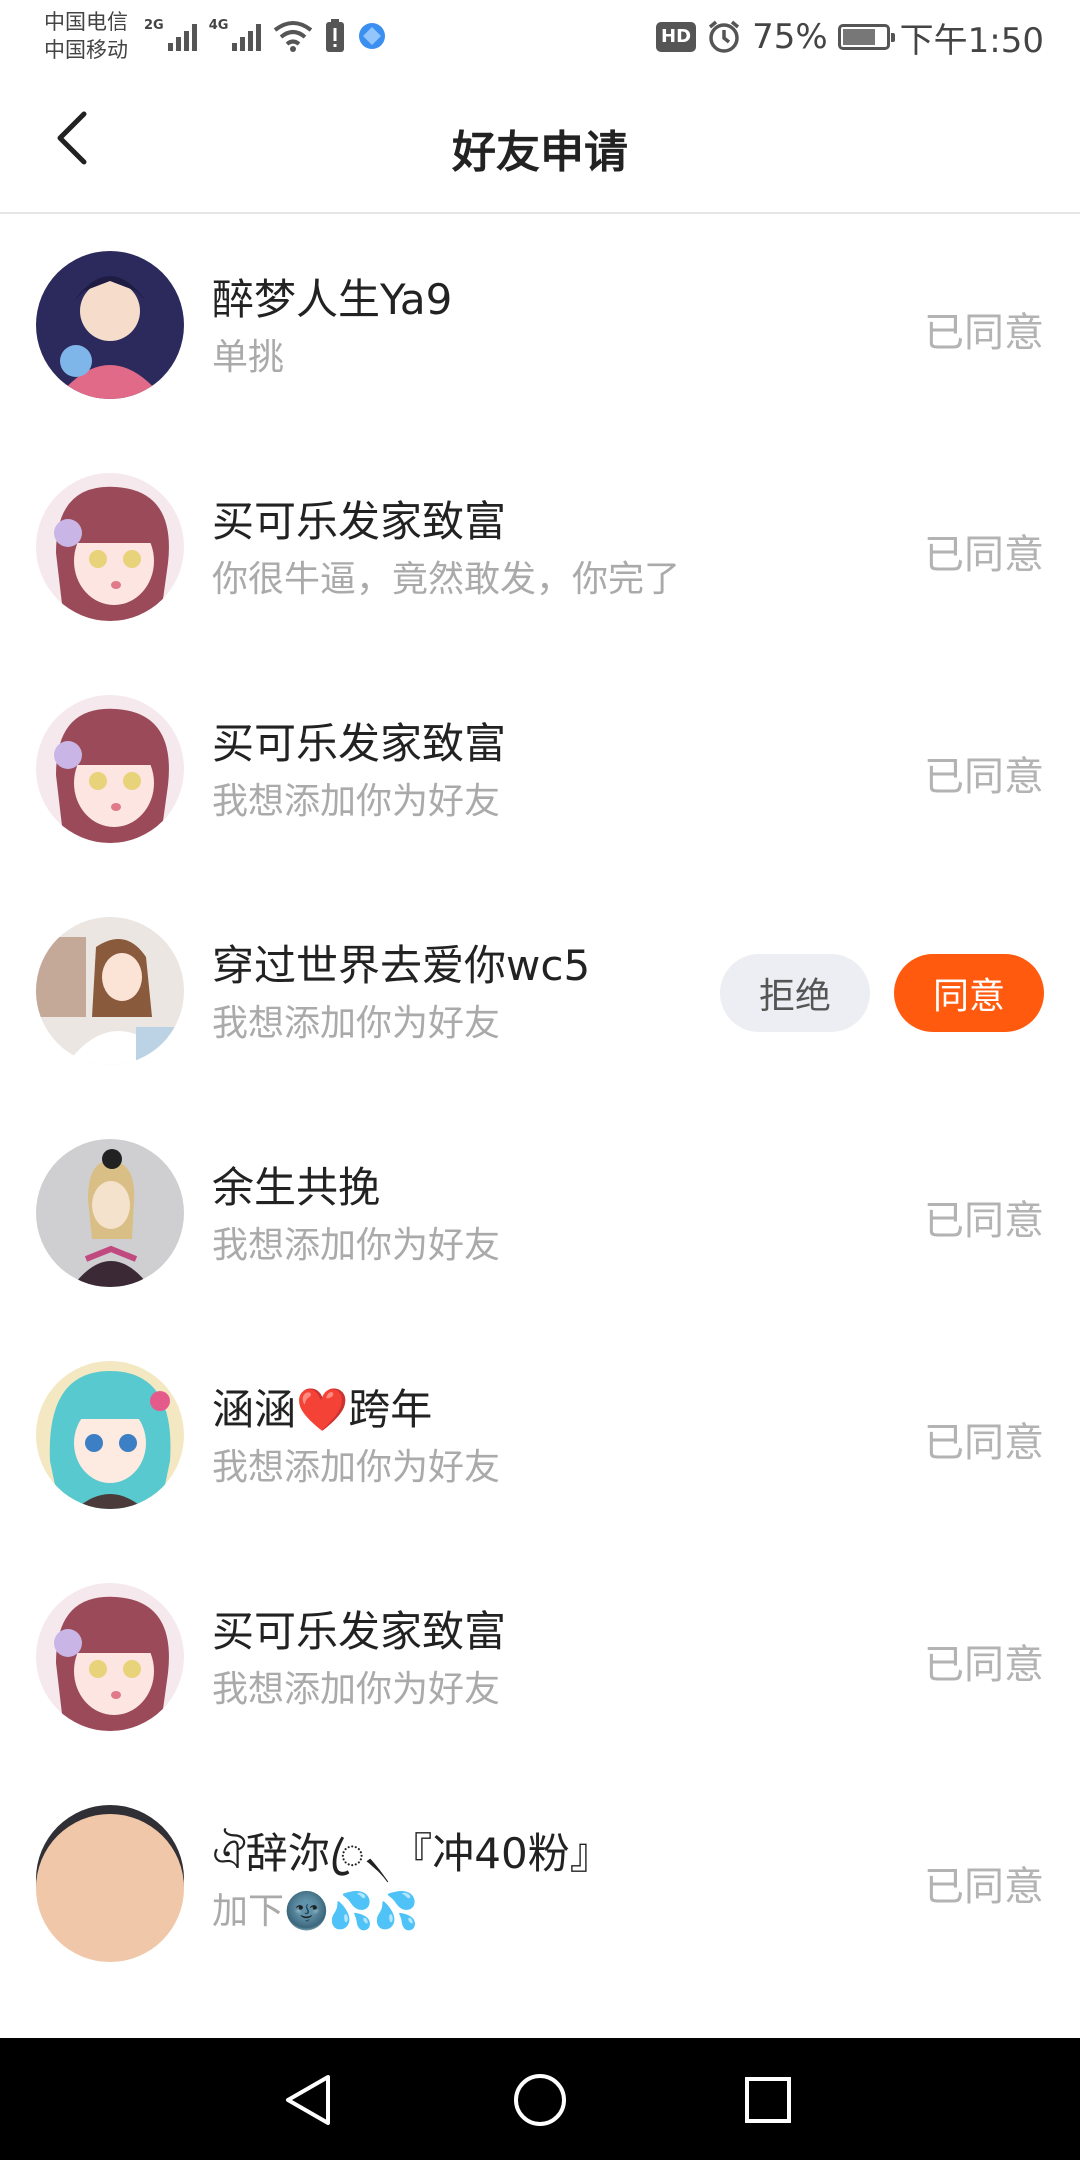 The image size is (1080, 2160). What do you see at coordinates (332, 299) in the screenshot?
I see `request-name: 醉梦人生Ya9` at bounding box center [332, 299].